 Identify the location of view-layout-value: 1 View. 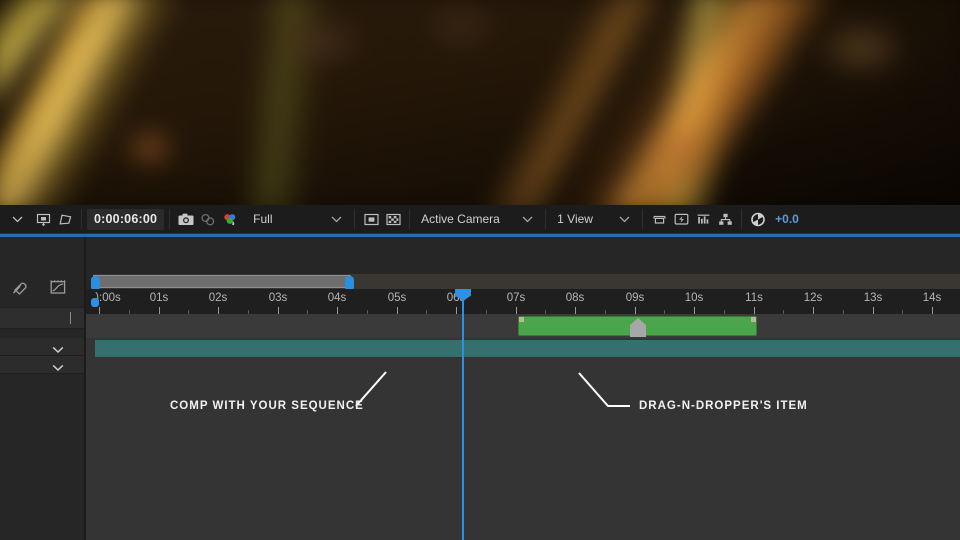
(575, 219).